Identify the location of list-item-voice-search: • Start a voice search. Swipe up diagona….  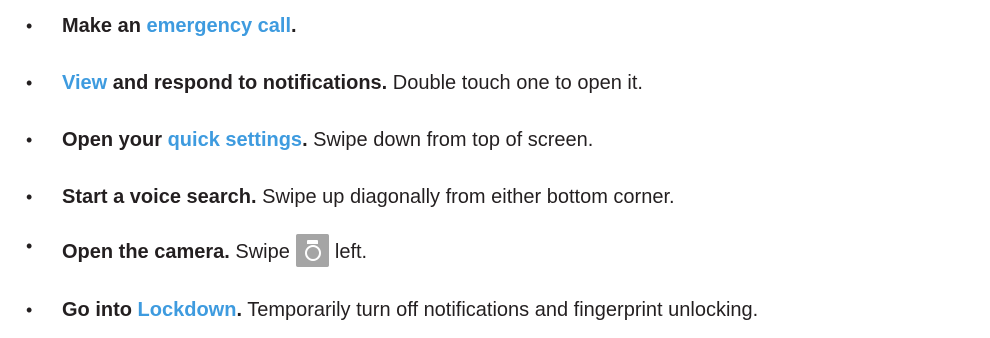
(495, 197).